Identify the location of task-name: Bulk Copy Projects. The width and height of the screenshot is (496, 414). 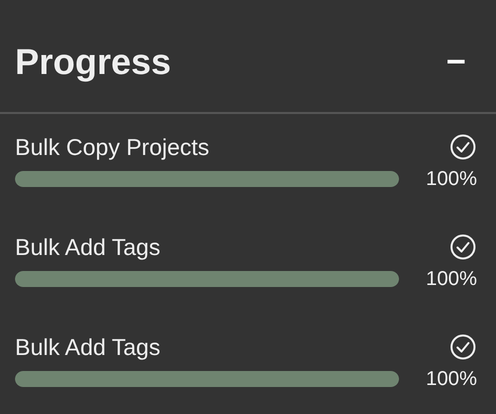
(112, 147).